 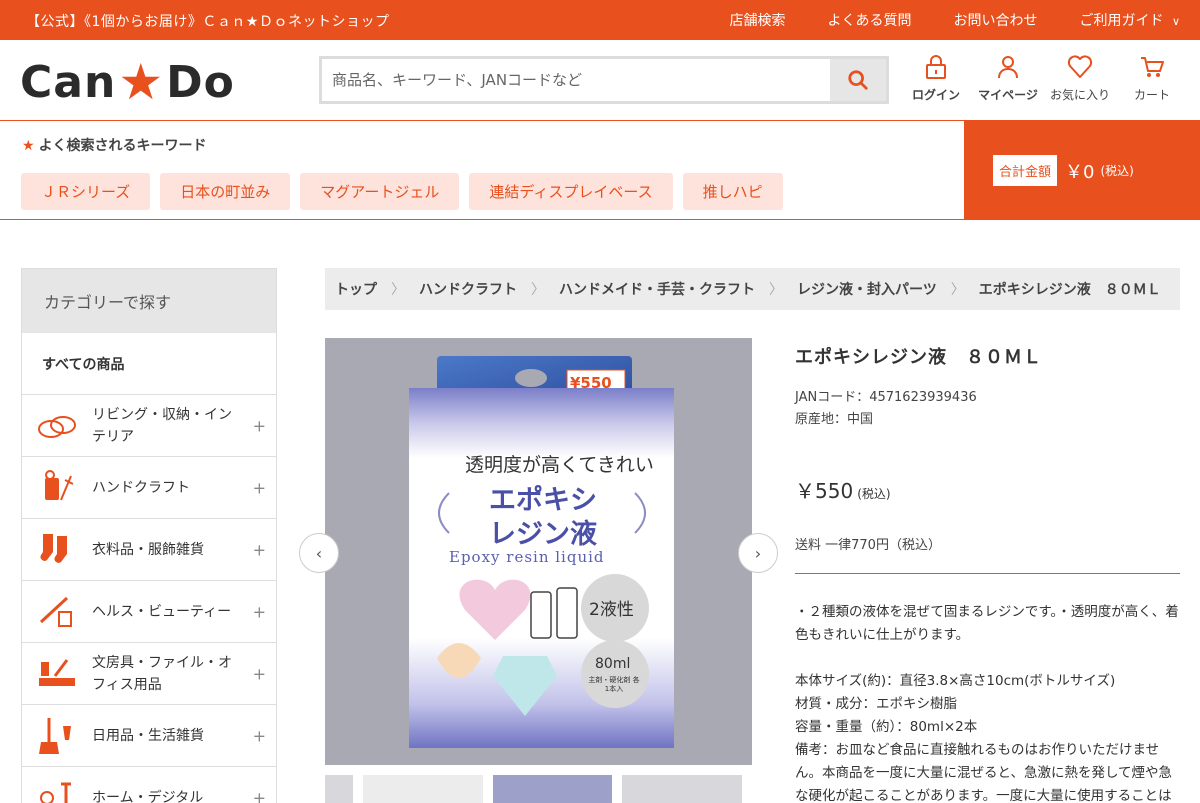 I want to click on site-tagline: 【公式】《1個からお届け》Ｃａｎ★Ｄｏネットショップ, so click(x=207, y=21).